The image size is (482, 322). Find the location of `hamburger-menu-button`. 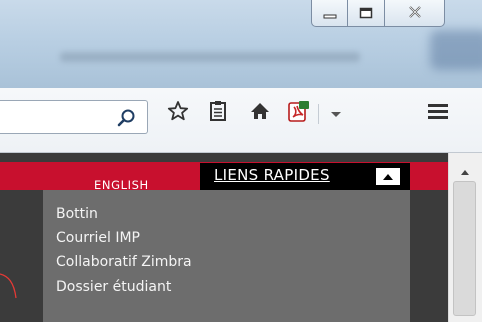

hamburger-menu-button is located at coordinates (438, 113).